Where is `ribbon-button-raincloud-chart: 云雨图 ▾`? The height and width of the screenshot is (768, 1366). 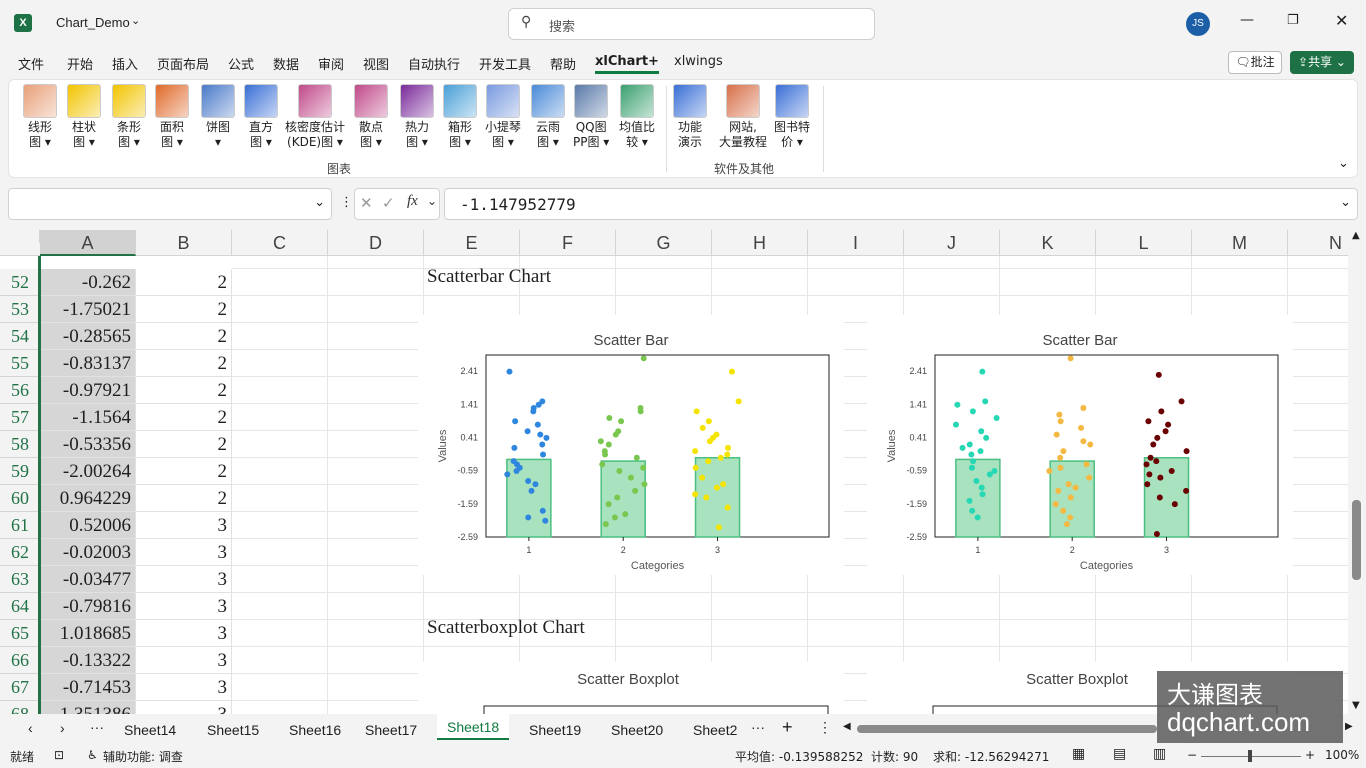 ribbon-button-raincloud-chart: 云雨图 ▾ is located at coordinates (548, 117).